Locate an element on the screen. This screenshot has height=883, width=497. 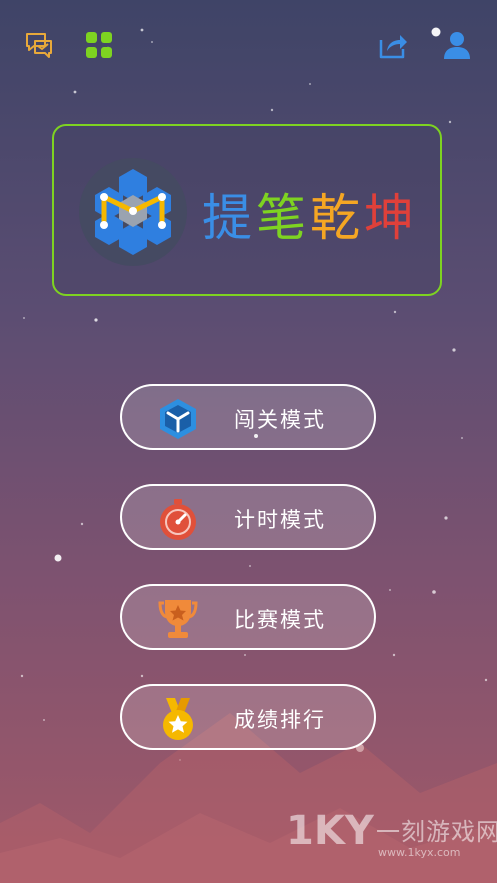
title-char-2: 笔 is located at coordinates (283, 218).